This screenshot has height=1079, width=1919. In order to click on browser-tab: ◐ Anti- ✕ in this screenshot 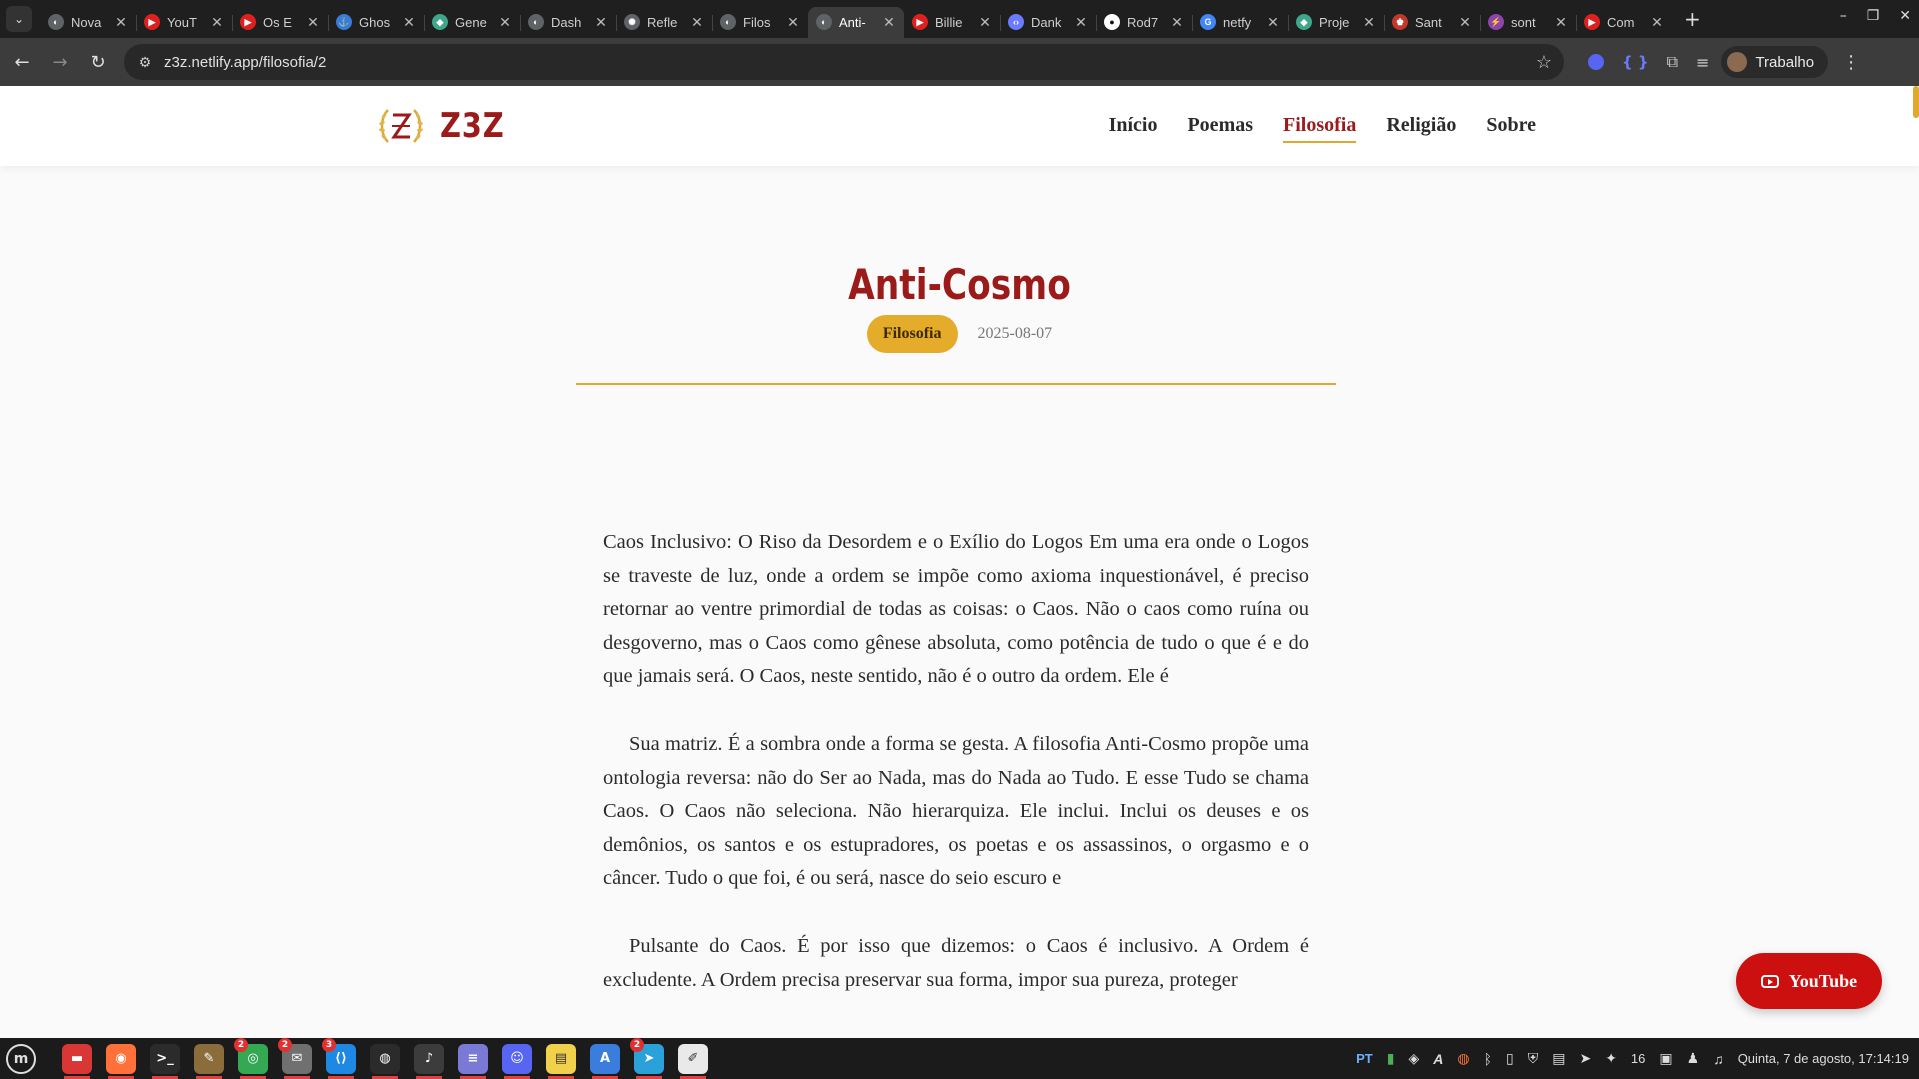, I will do `click(856, 22)`.